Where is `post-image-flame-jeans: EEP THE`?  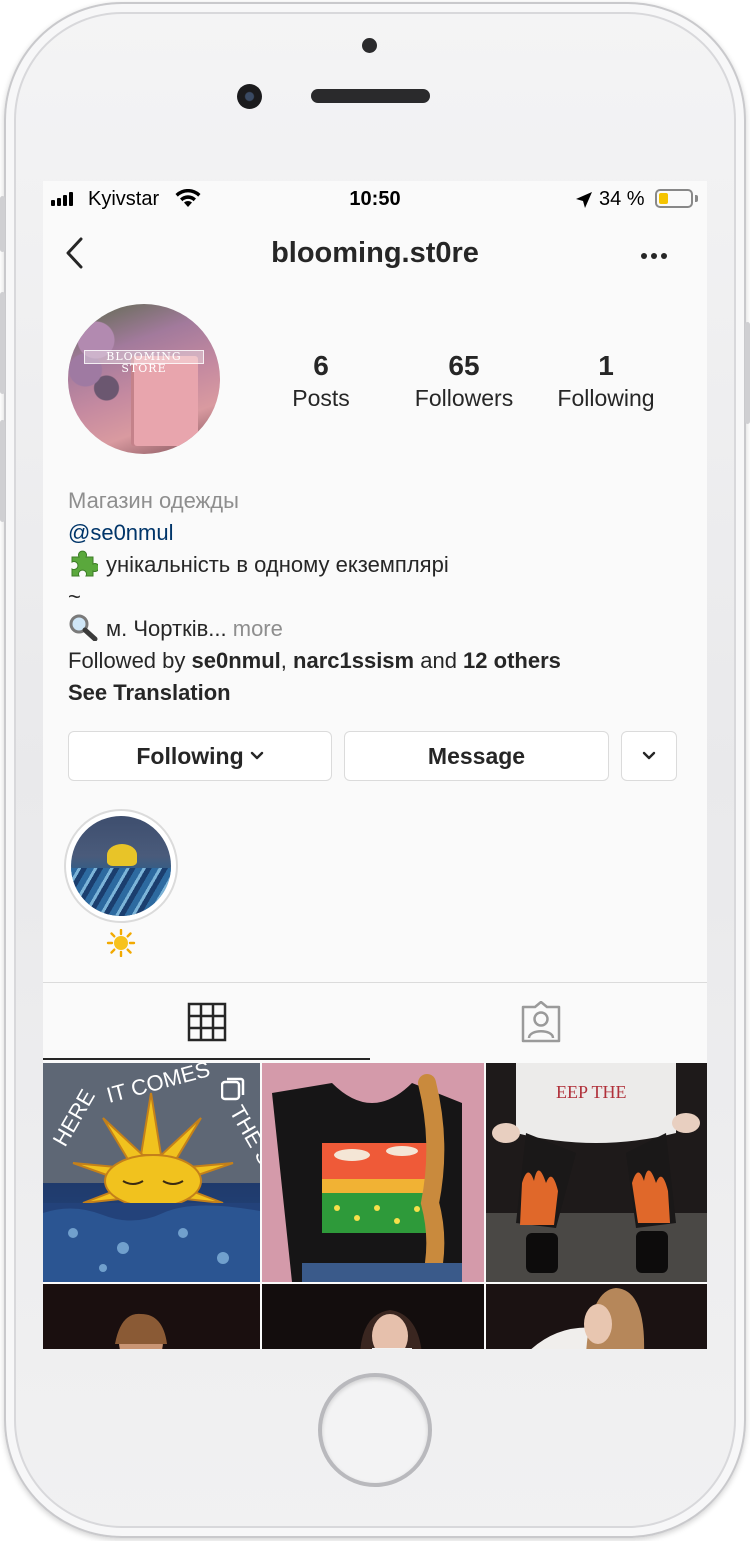 post-image-flame-jeans: EEP THE is located at coordinates (596, 1172).